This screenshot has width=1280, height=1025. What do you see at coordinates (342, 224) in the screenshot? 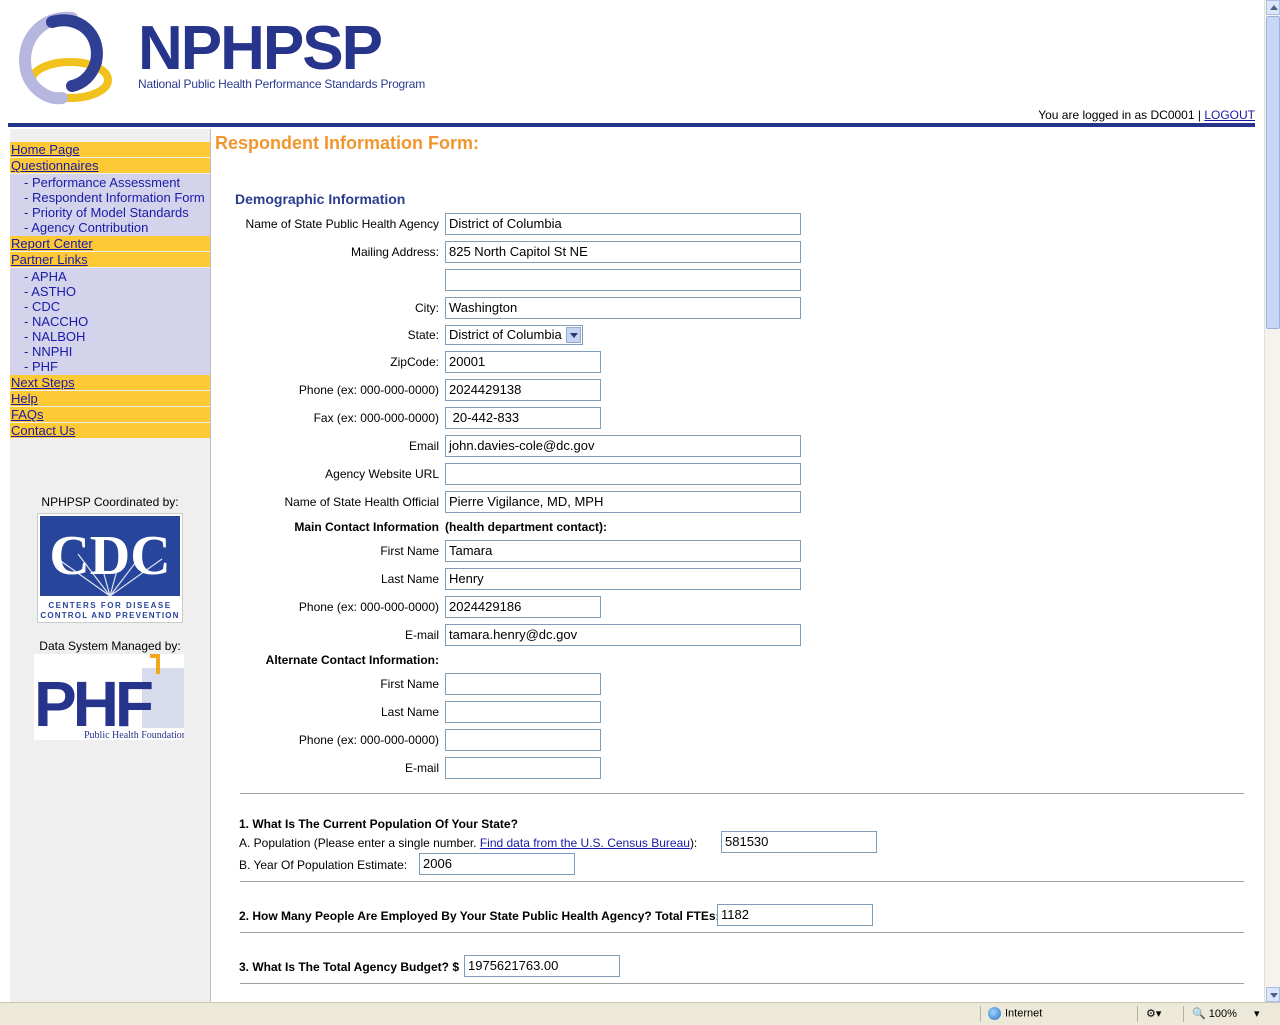
I see `agency-name-label: Name of State Public Health Agency` at bounding box center [342, 224].